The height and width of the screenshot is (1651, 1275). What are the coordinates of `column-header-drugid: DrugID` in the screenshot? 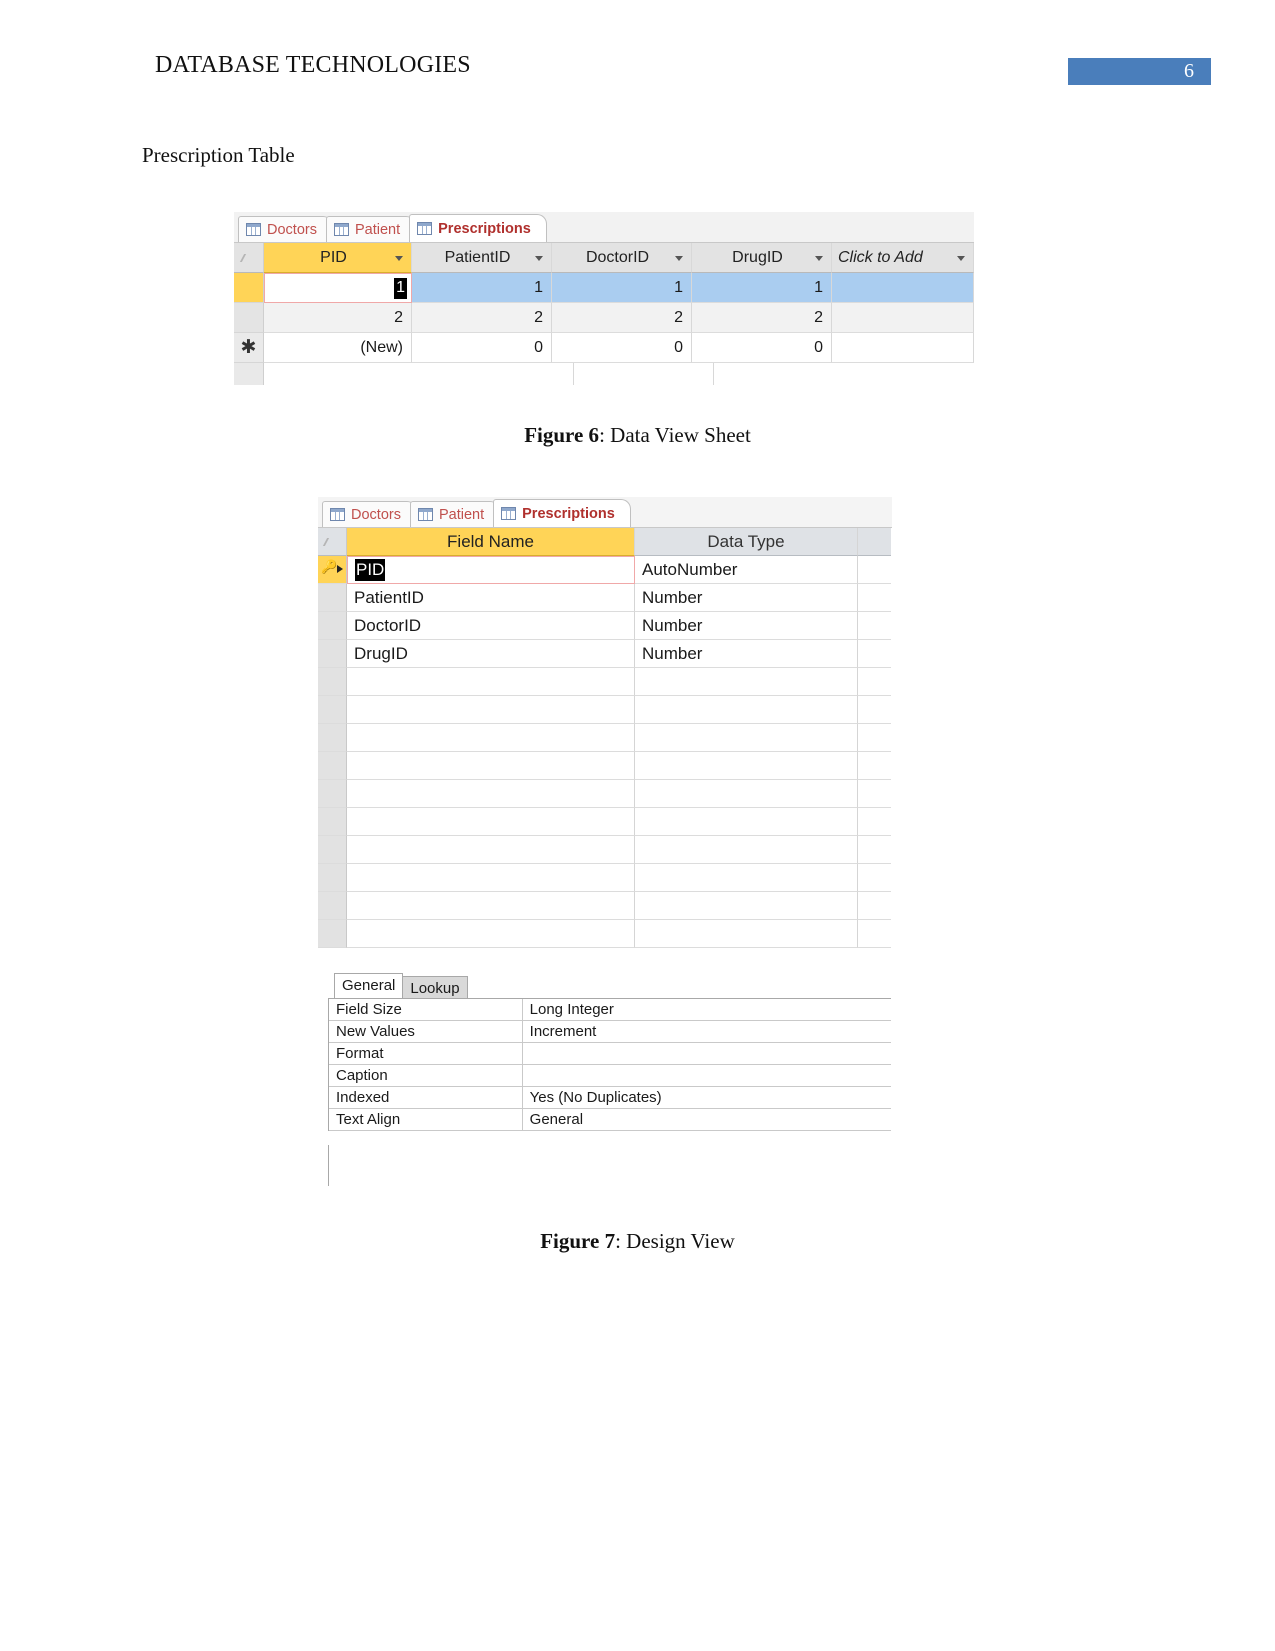 It's located at (762, 258).